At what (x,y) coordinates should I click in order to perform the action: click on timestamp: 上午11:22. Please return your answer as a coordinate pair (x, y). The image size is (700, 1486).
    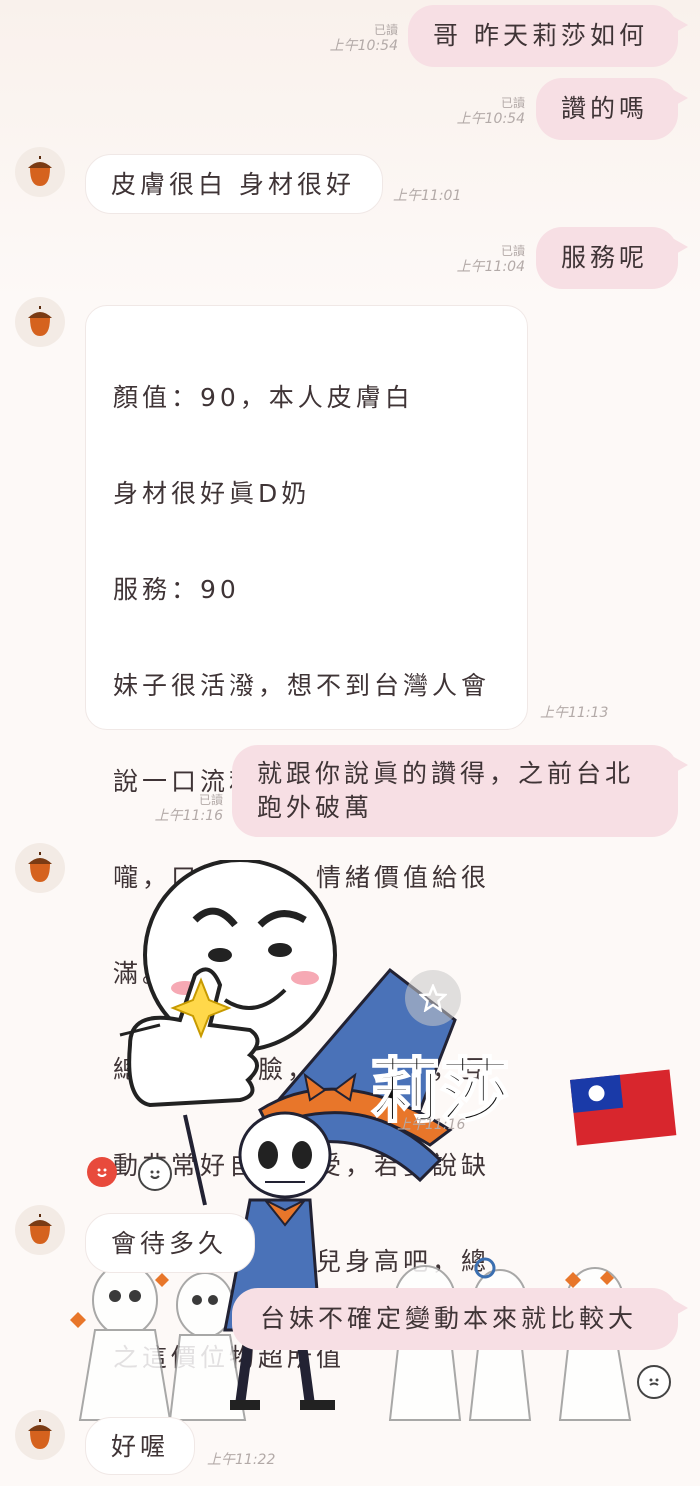
    Looking at the image, I should click on (241, 1460).